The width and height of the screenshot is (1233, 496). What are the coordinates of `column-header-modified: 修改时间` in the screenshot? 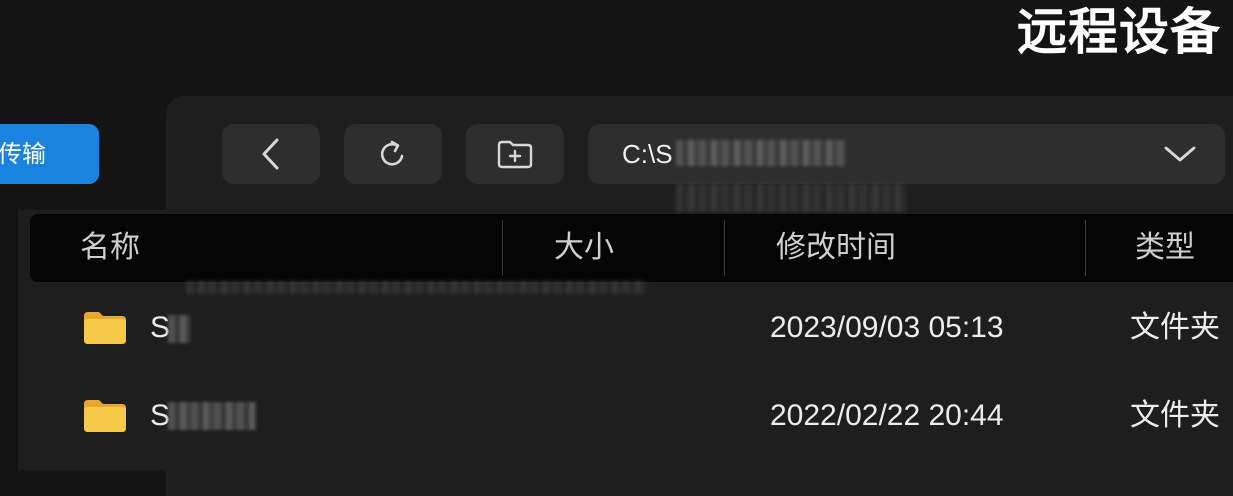 It's located at (836, 248).